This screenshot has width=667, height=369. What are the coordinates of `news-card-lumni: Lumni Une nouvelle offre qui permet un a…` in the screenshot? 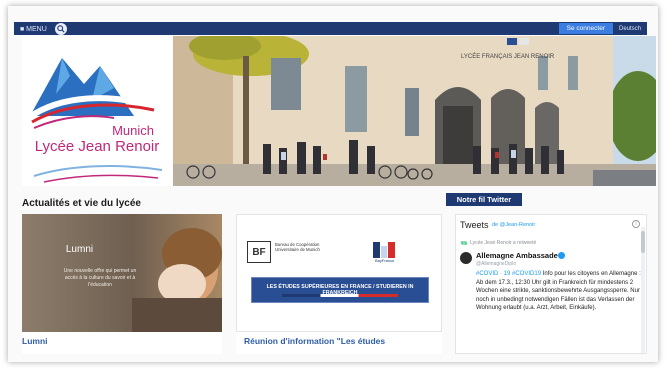 It's located at (122, 284).